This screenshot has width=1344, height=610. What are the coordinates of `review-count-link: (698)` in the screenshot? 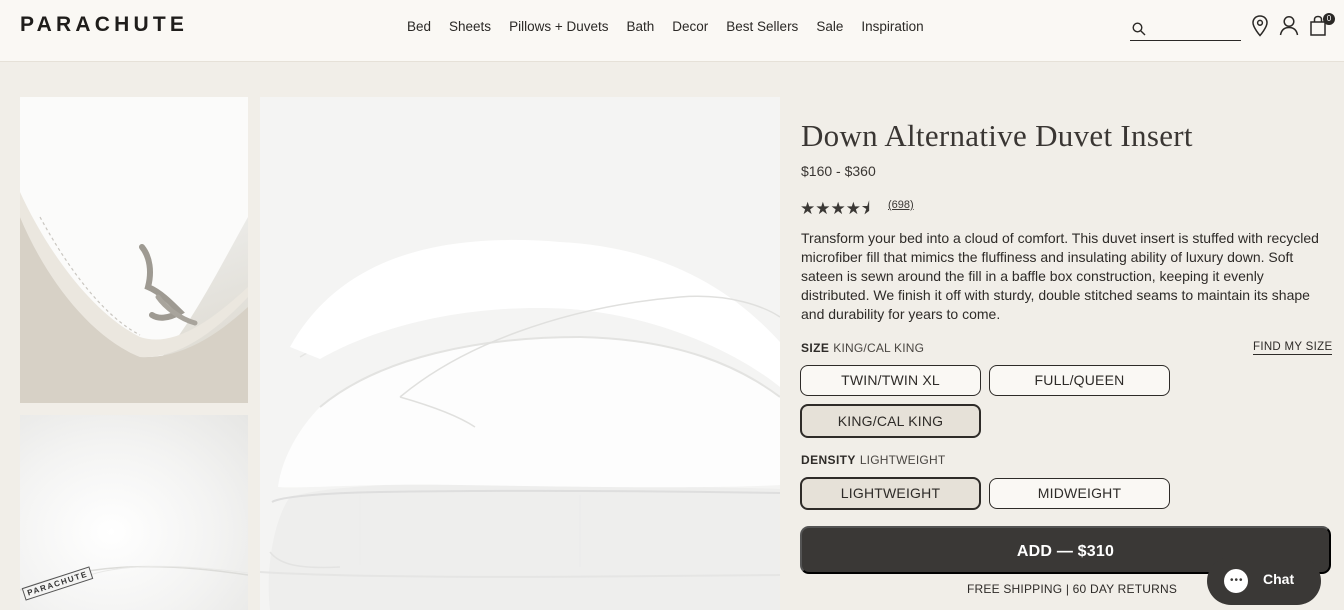 It's located at (901, 205).